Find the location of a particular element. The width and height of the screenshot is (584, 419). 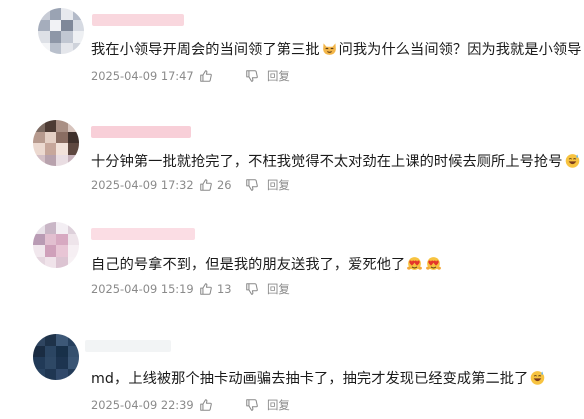

comment-meta: 2025-04-09 17:32 26 回复 is located at coordinates (190, 185).